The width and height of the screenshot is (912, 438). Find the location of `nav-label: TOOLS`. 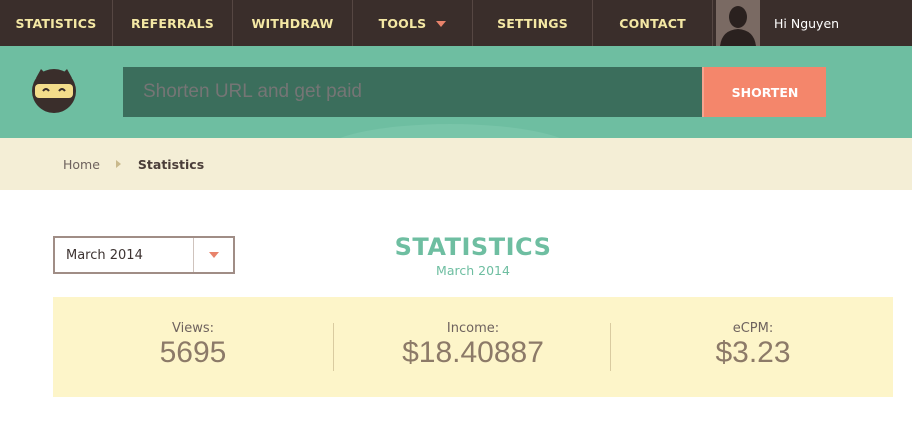

nav-label: TOOLS is located at coordinates (402, 23).